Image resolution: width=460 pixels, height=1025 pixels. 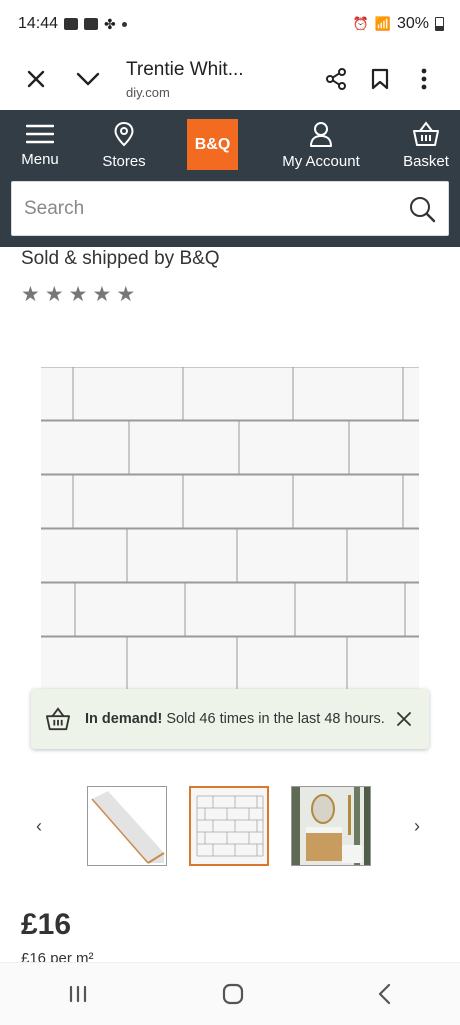 I want to click on account-icon, so click(x=321, y=134).